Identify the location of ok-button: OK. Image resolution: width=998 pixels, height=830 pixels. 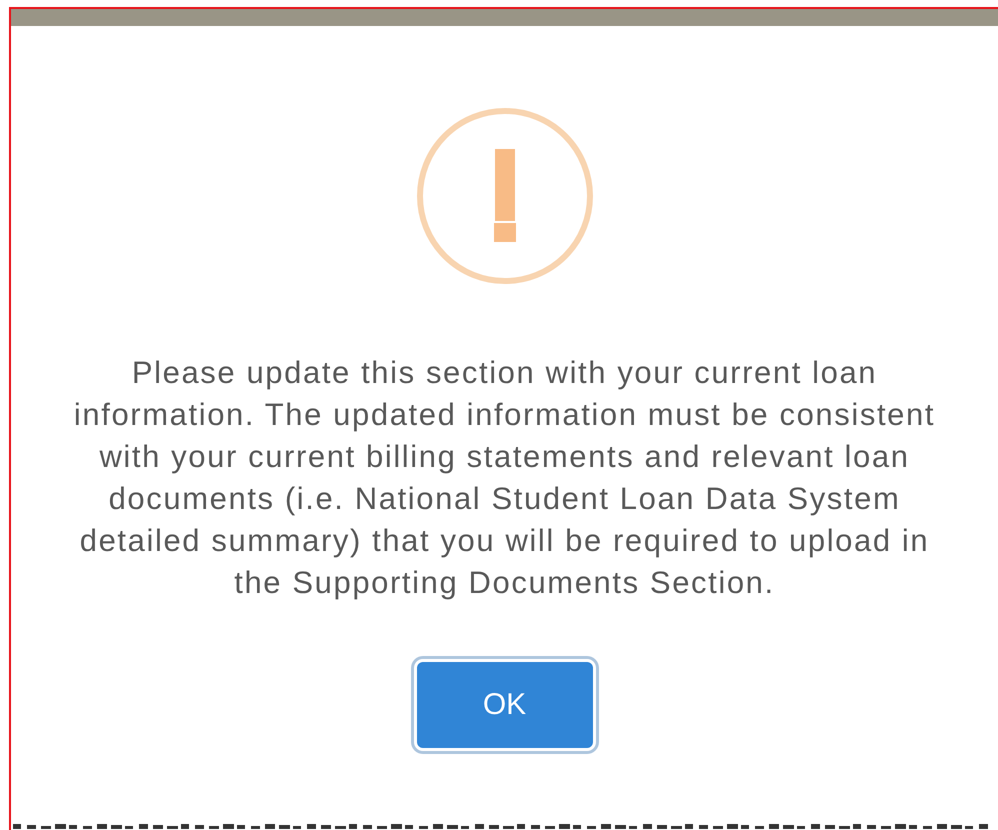
(504, 705).